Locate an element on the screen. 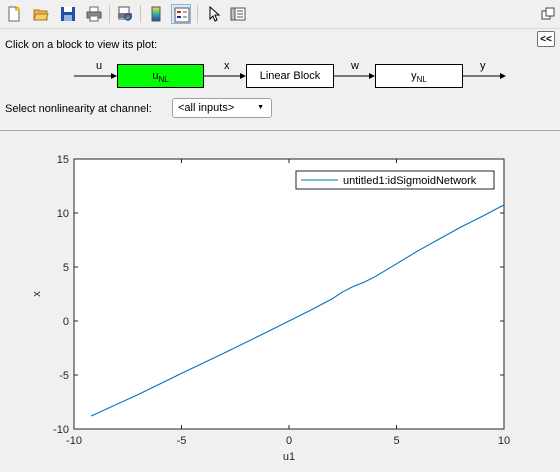 The image size is (560, 472). panel-toggle-icon is located at coordinates (238, 14).